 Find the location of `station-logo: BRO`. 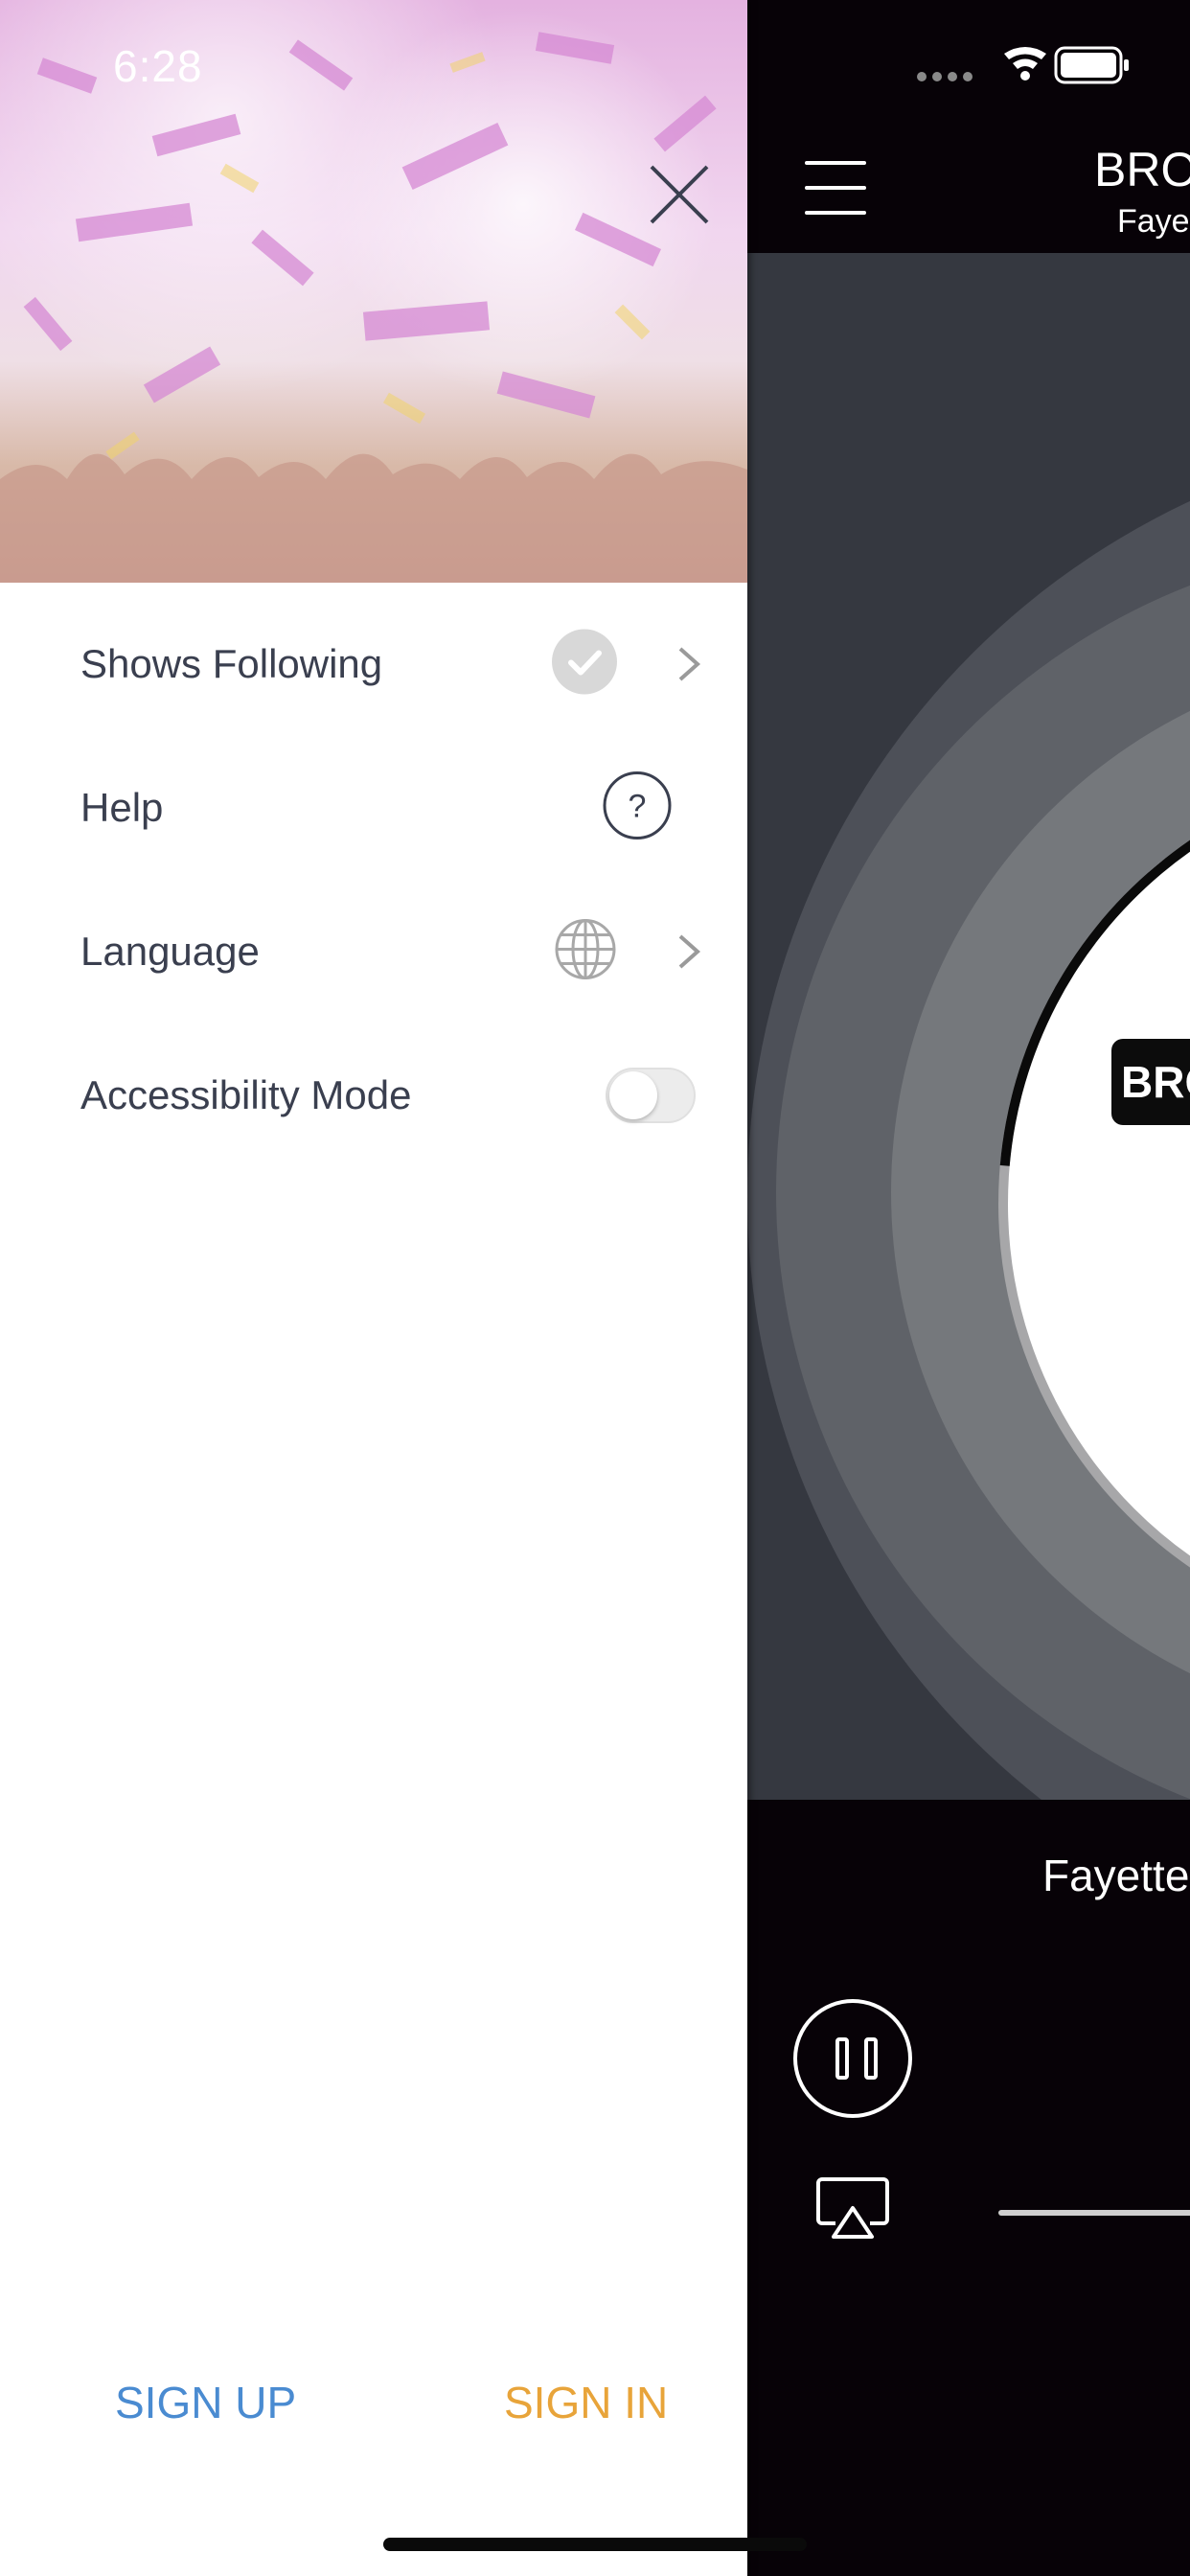

station-logo: BRO is located at coordinates (1151, 1082).